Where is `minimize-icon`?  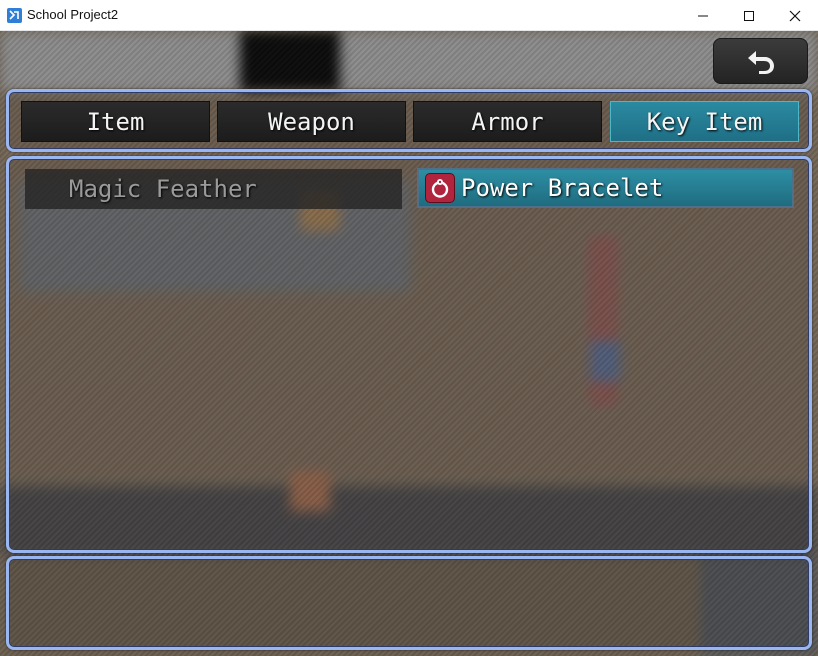 minimize-icon is located at coordinates (703, 16).